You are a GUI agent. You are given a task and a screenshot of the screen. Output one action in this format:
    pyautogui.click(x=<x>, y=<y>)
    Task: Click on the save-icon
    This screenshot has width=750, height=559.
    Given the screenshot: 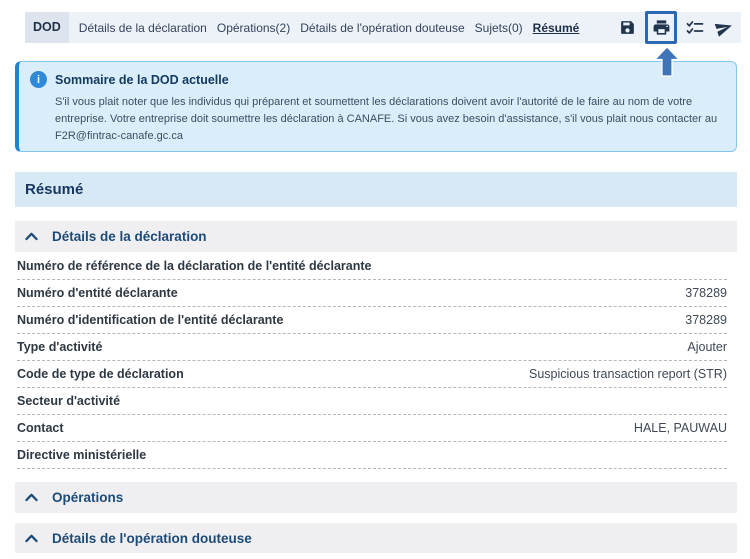 What is the action you would take?
    pyautogui.click(x=627, y=27)
    